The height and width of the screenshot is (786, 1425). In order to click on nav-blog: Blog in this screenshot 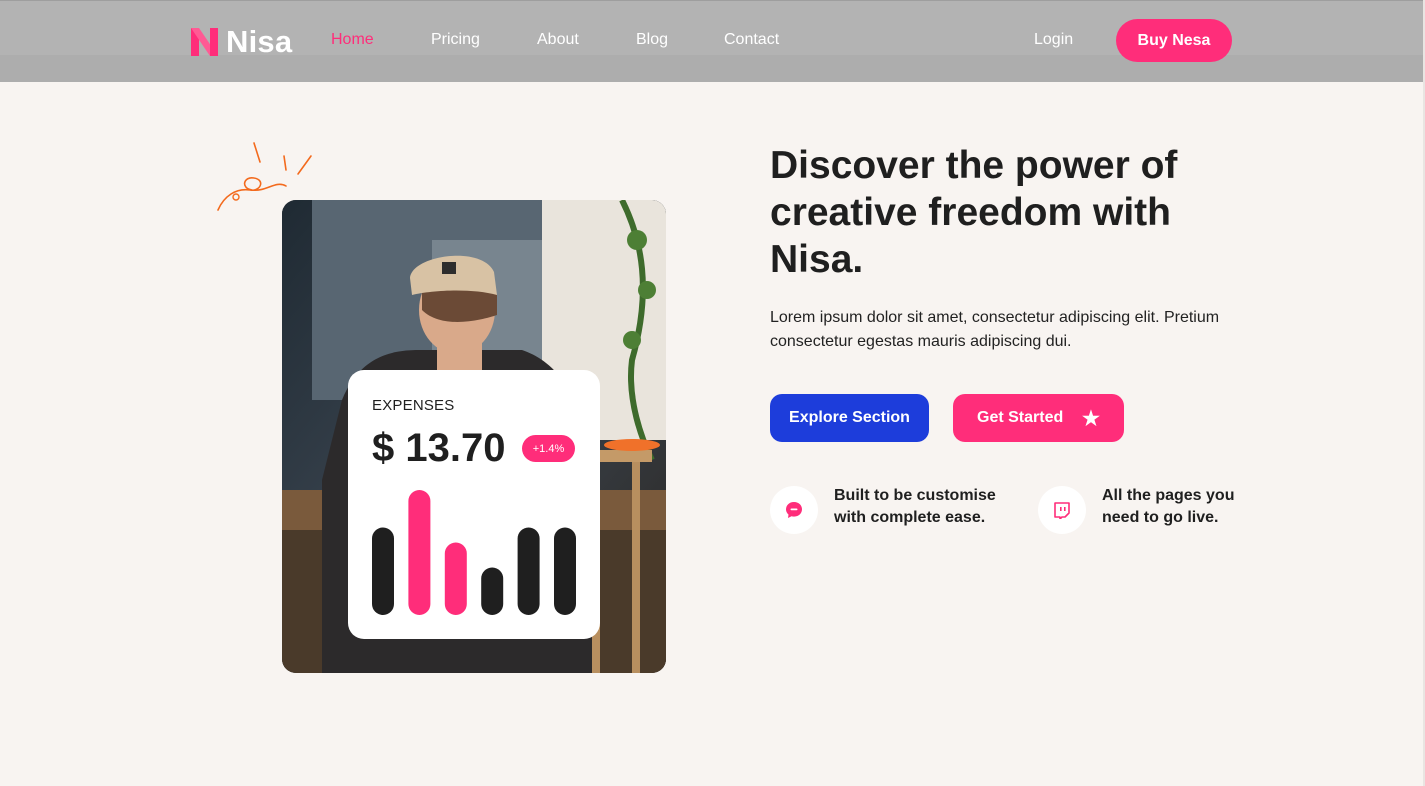, I will do `click(652, 40)`.